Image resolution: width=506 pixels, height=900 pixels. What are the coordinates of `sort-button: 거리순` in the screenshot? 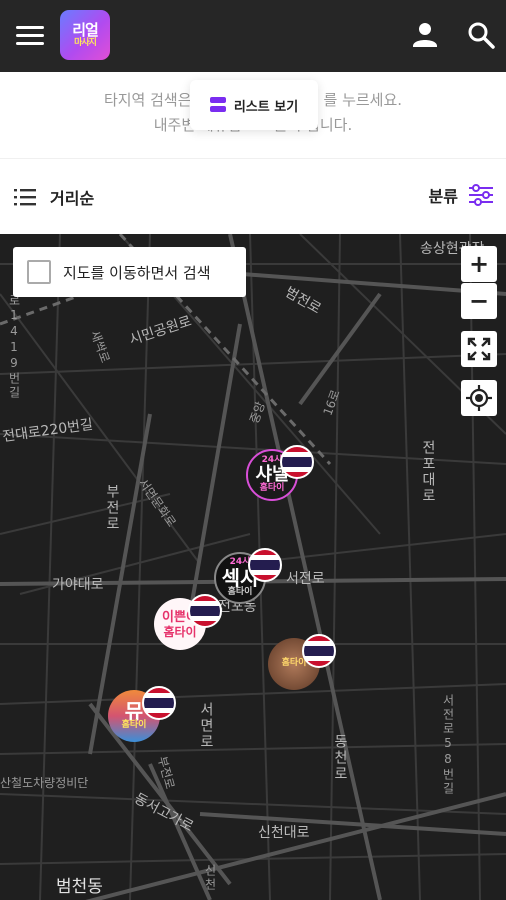 It's located at (54, 197).